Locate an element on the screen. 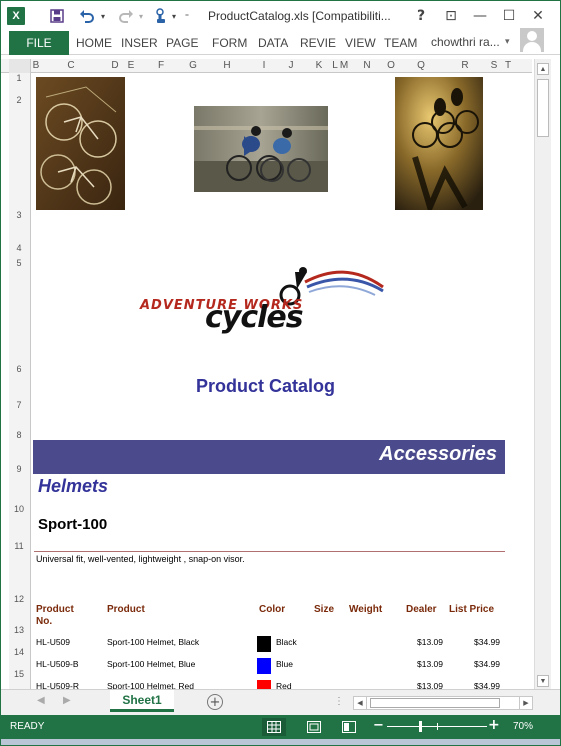  save-icon is located at coordinates (57, 16).